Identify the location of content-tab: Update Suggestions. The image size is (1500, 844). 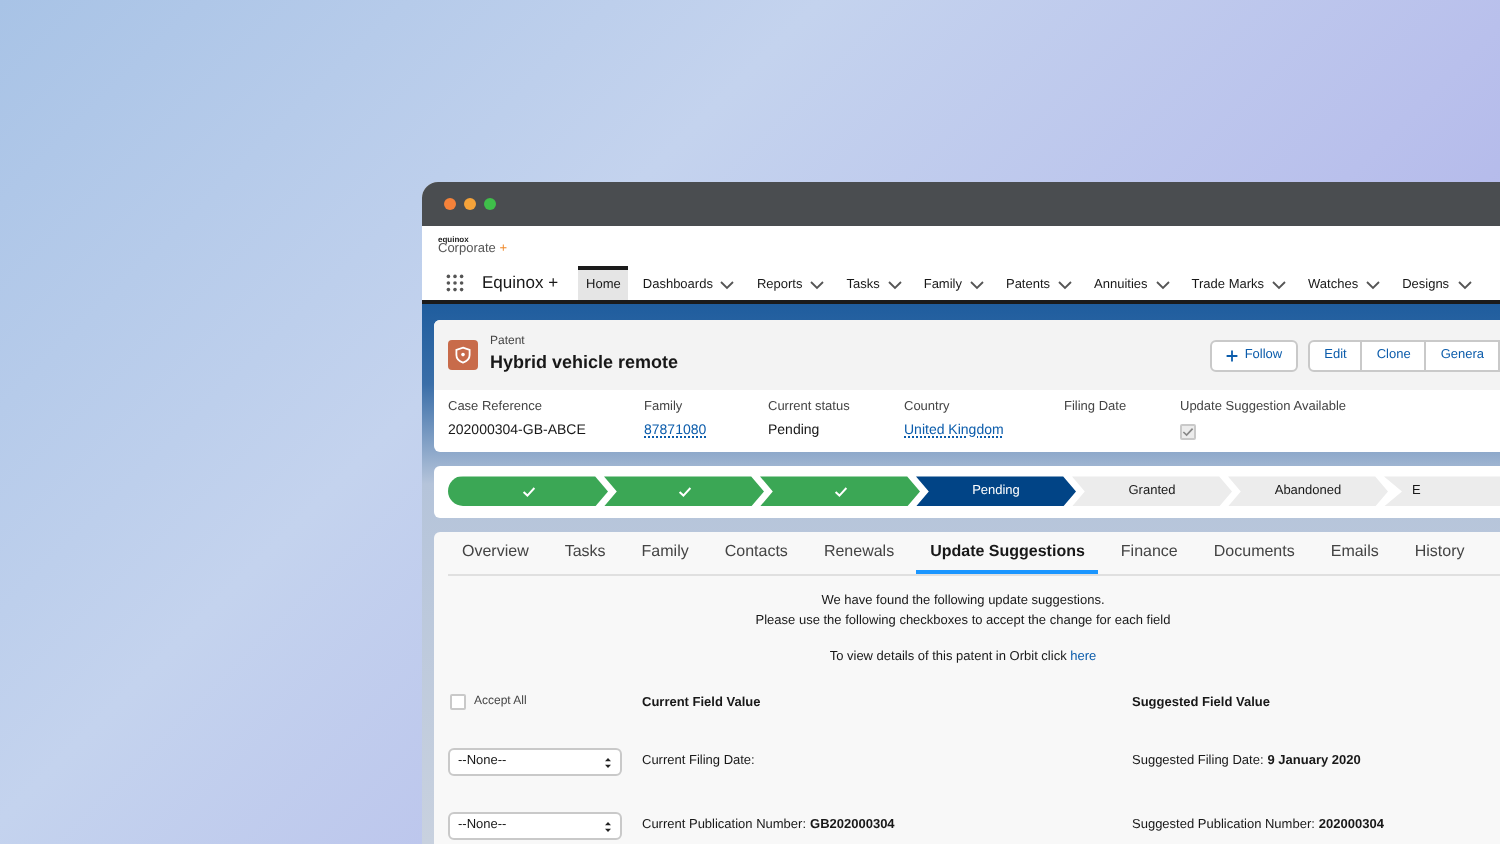
(1007, 556).